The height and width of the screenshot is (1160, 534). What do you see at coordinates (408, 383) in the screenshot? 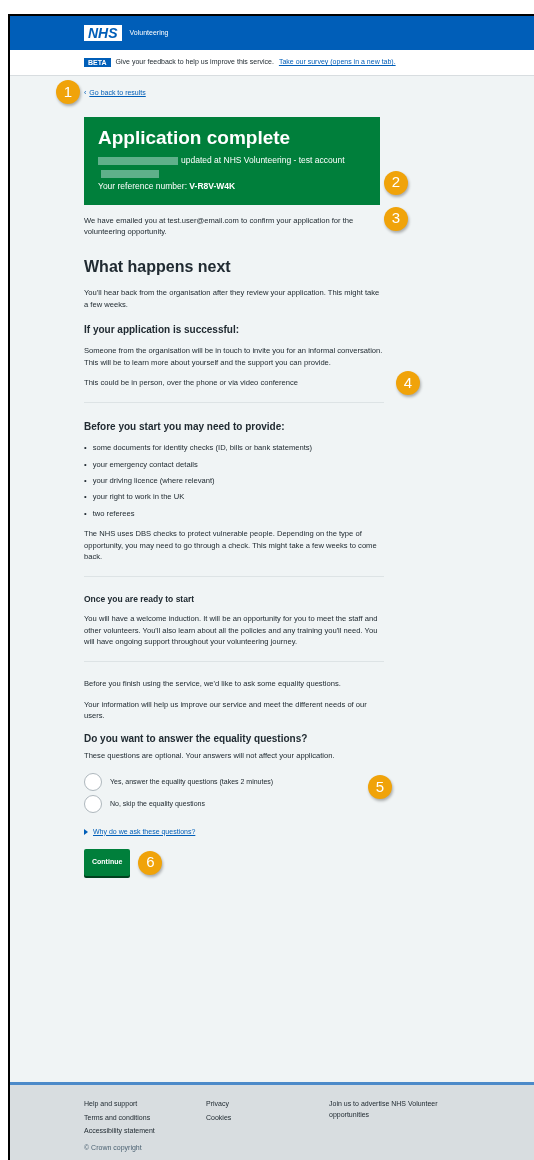
I see `callout-badge: 4` at bounding box center [408, 383].